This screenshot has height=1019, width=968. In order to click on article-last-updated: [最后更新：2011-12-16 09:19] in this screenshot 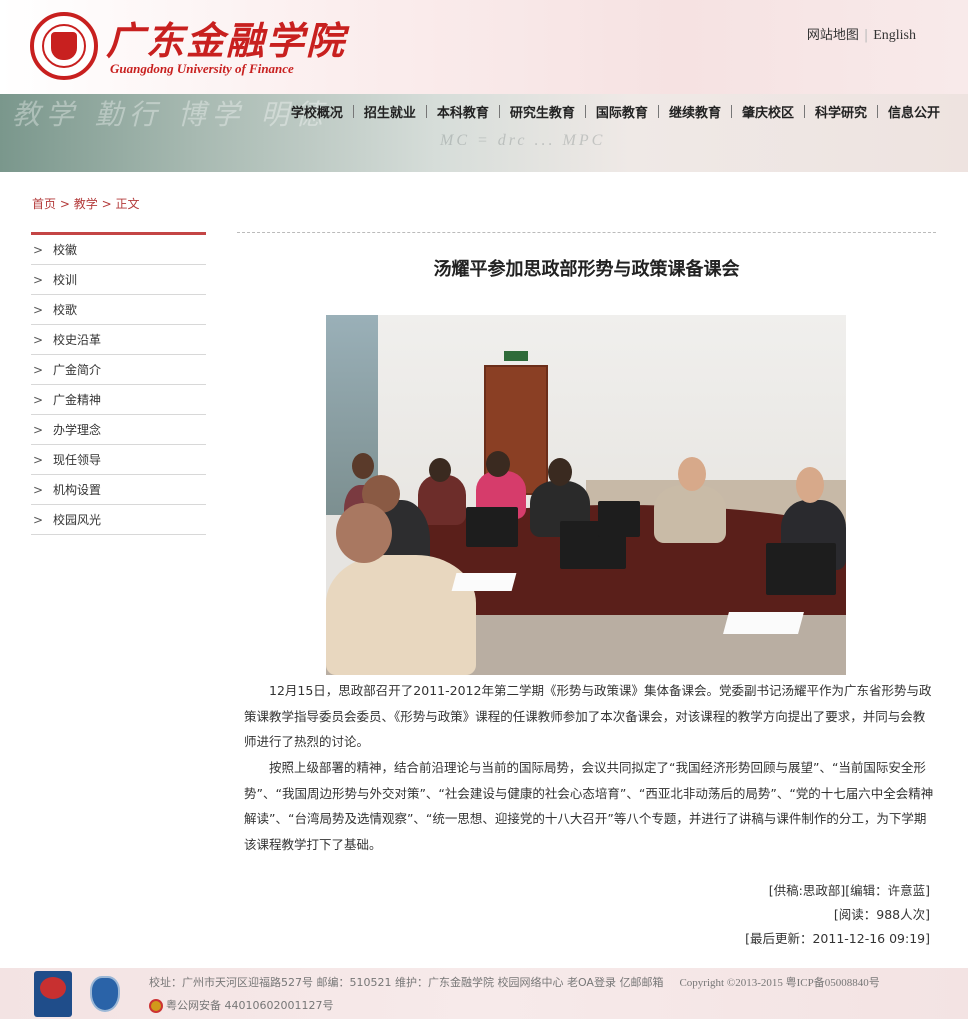, I will do `click(837, 938)`.